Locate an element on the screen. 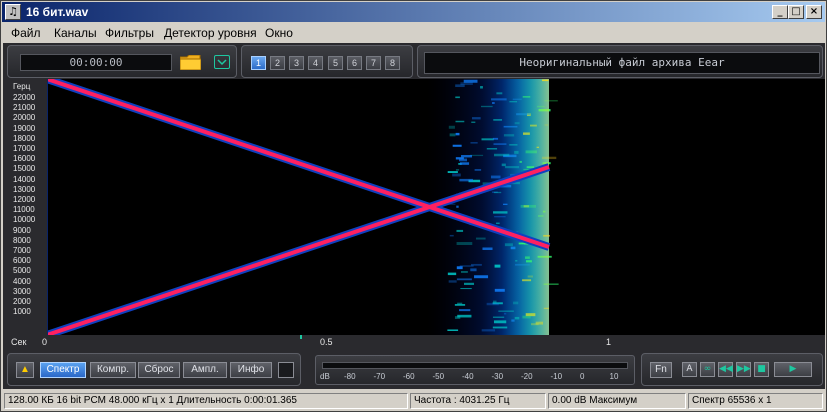 The image size is (827, 412). hot-band is located at coordinates (525, 207).